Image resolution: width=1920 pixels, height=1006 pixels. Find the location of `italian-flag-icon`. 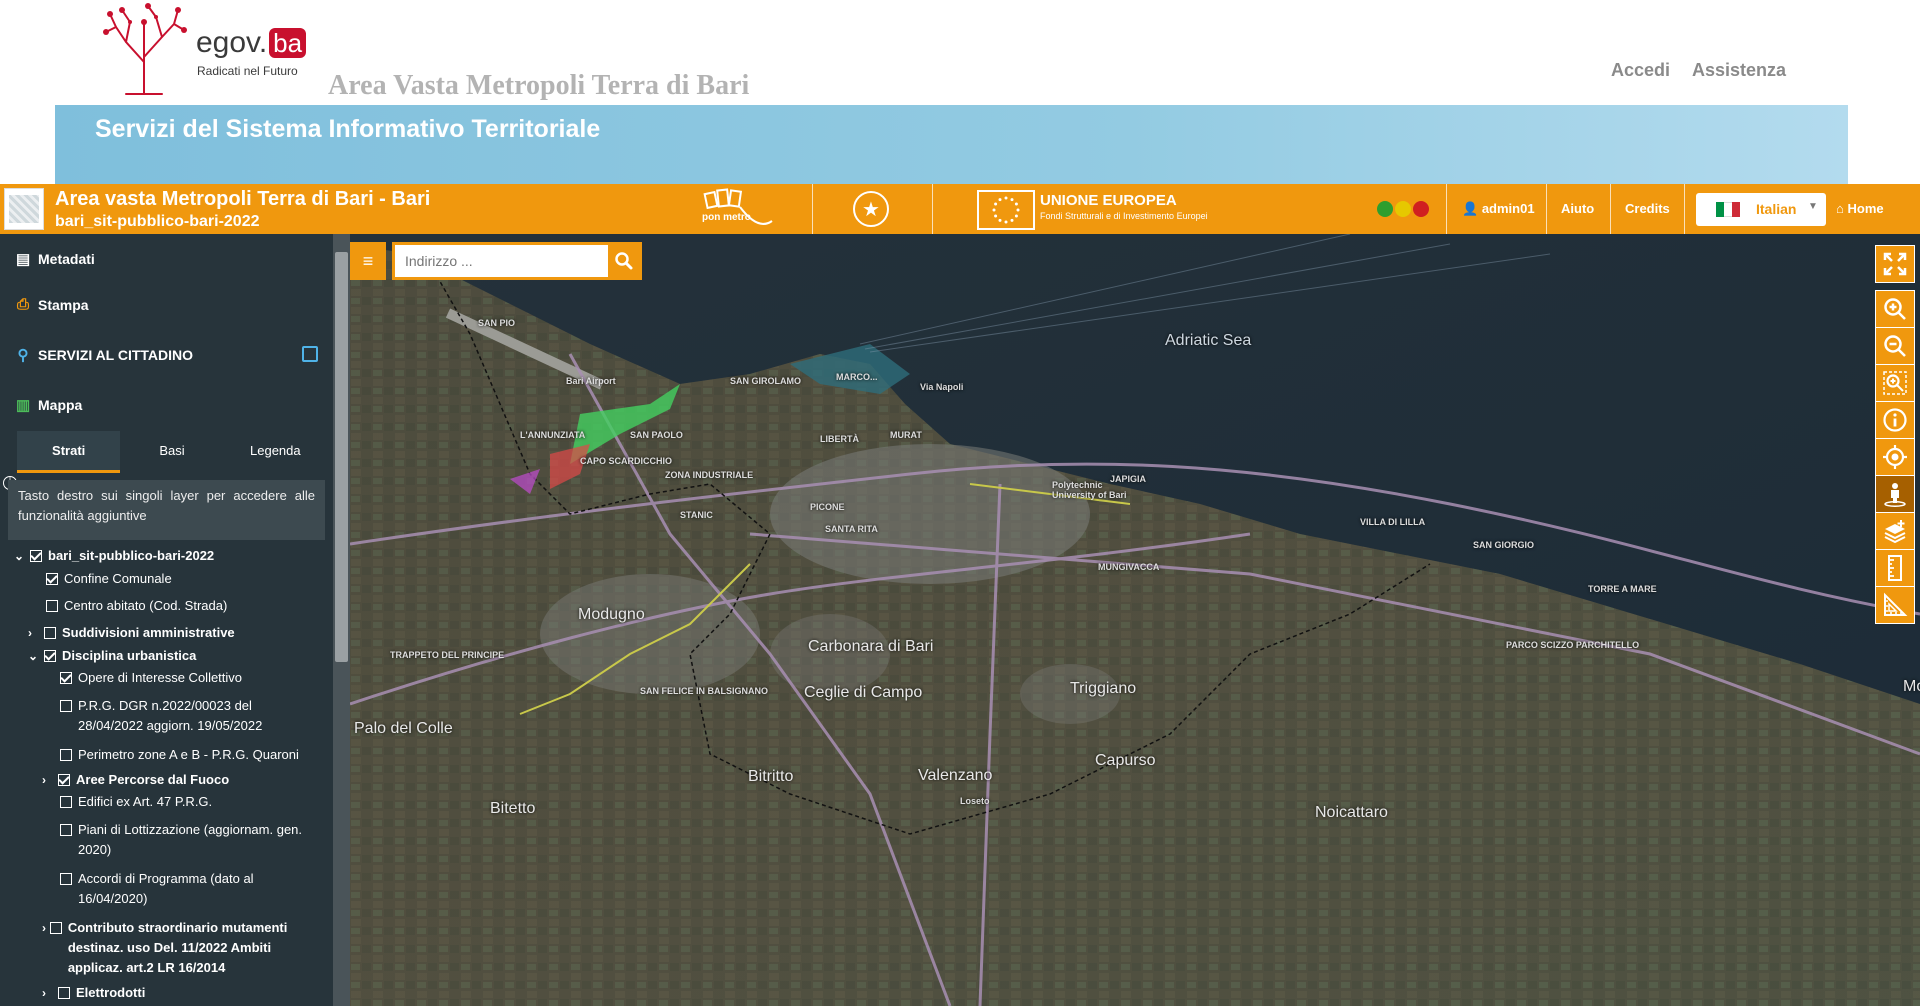

italian-flag-icon is located at coordinates (1728, 209).